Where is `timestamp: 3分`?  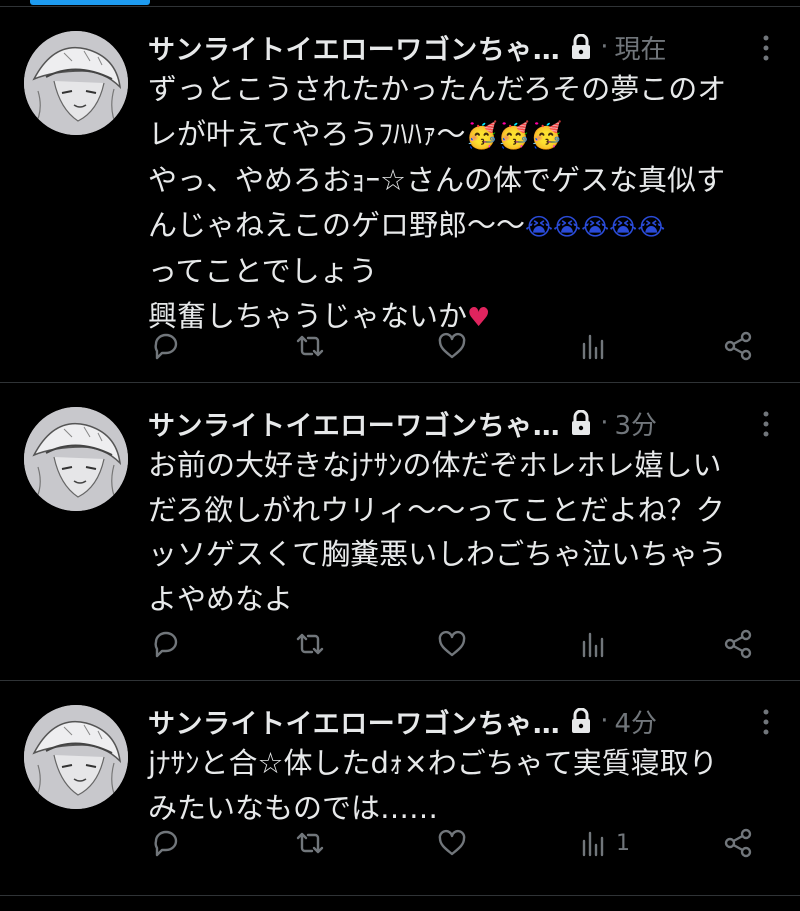
timestamp: 3分 is located at coordinates (636, 423).